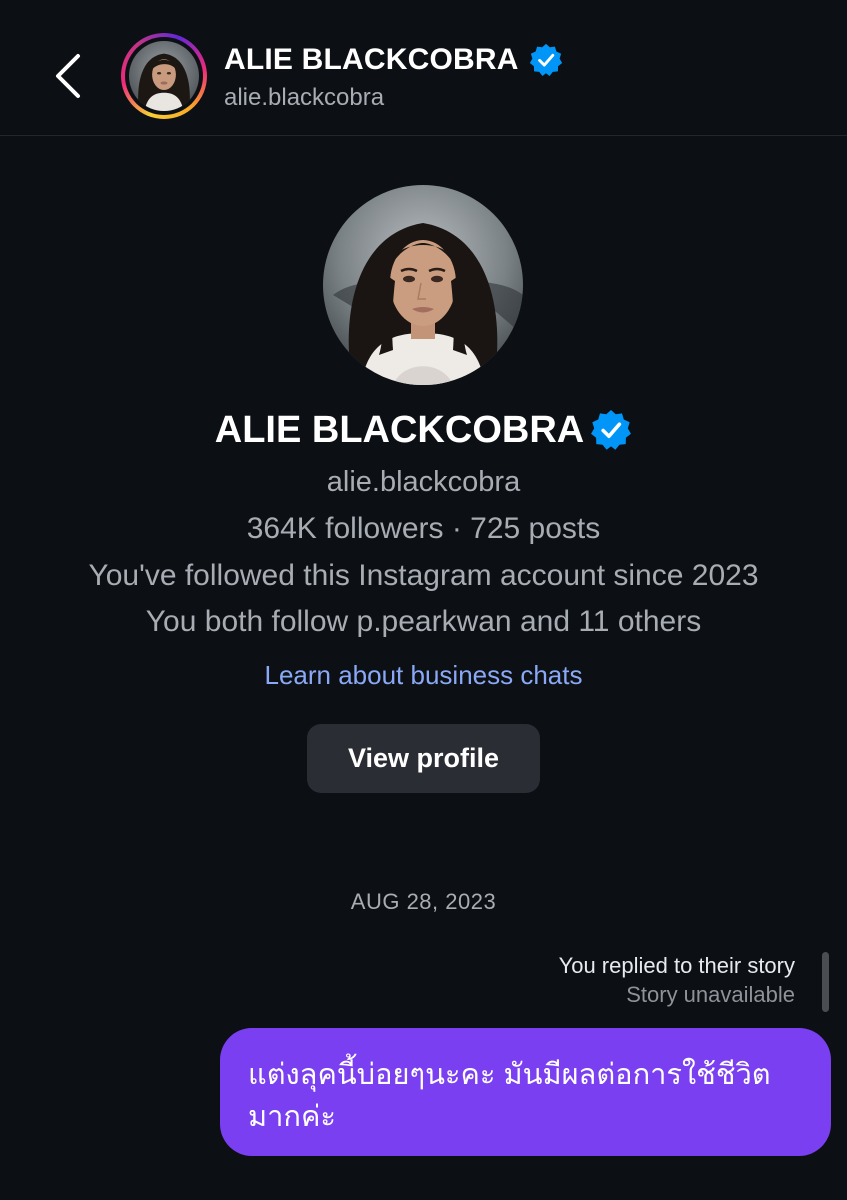 Image resolution: width=847 pixels, height=1200 pixels. I want to click on back-button, so click(68, 76).